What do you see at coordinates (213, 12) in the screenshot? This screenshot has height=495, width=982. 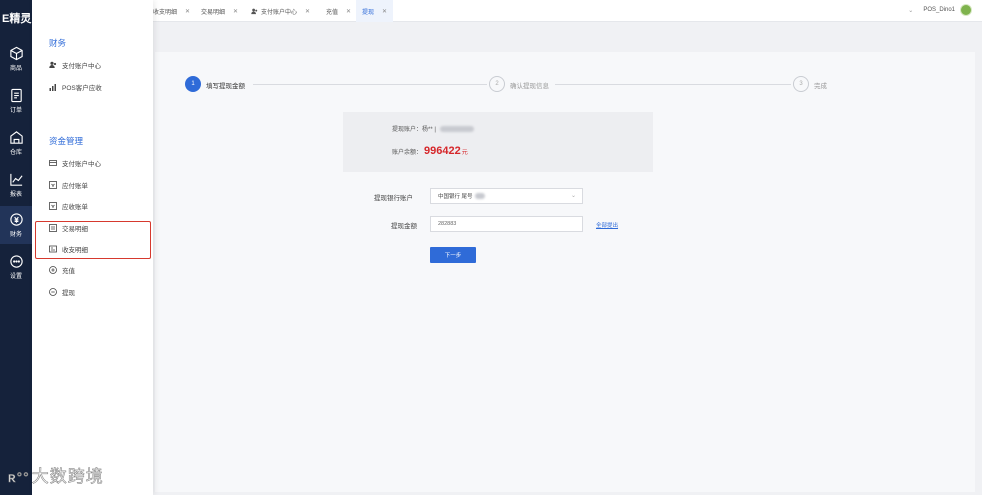 I see `tab-label: 交易明细` at bounding box center [213, 12].